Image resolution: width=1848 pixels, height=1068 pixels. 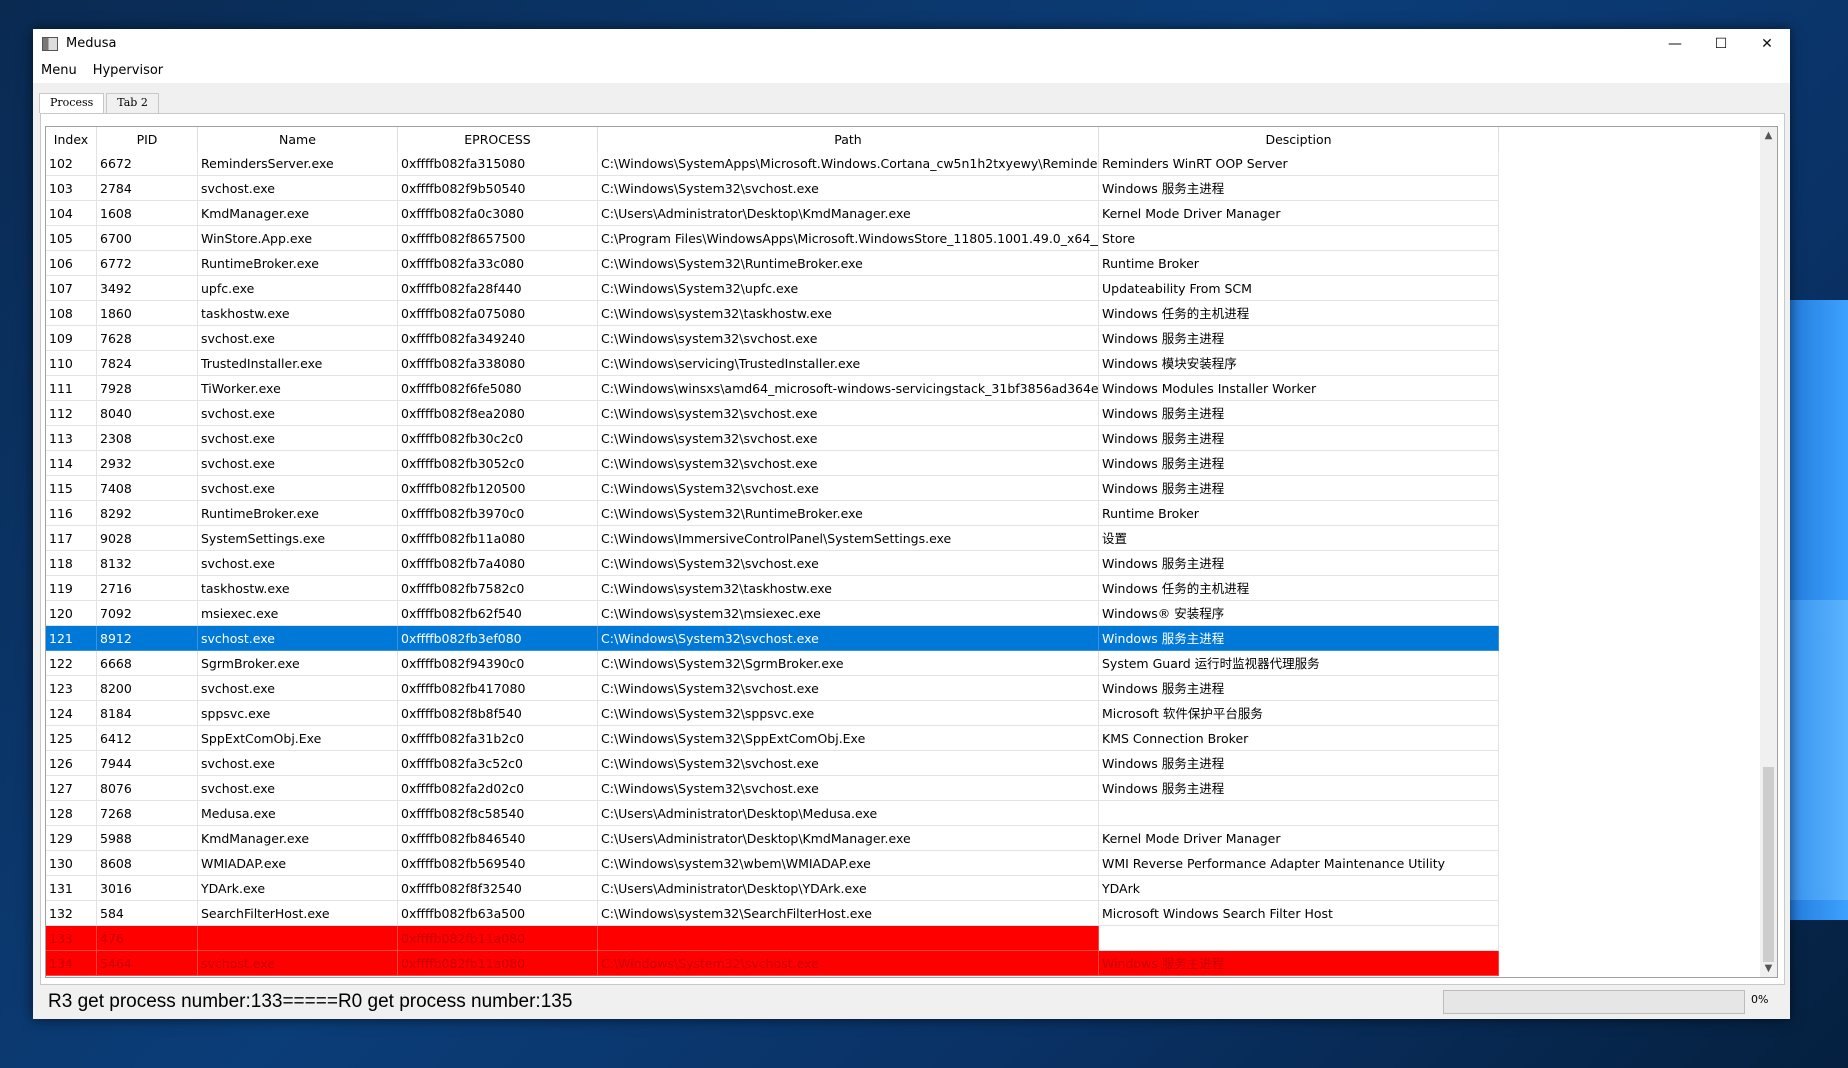 I want to click on cell-description: Microsoft 软件保护平台服务, so click(x=1299, y=713).